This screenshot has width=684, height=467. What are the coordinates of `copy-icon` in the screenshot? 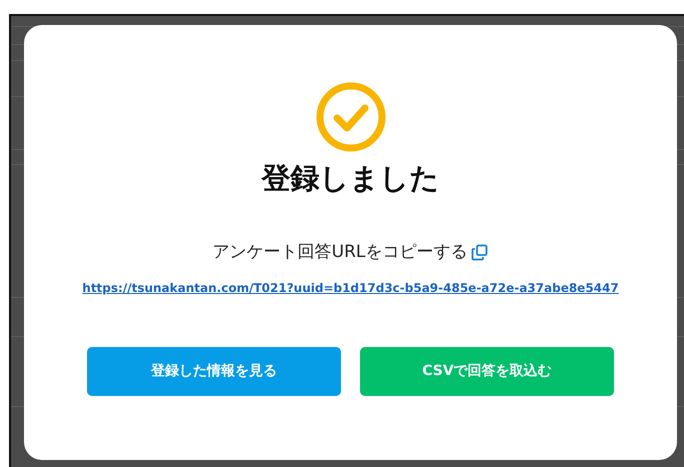 It's located at (479, 253).